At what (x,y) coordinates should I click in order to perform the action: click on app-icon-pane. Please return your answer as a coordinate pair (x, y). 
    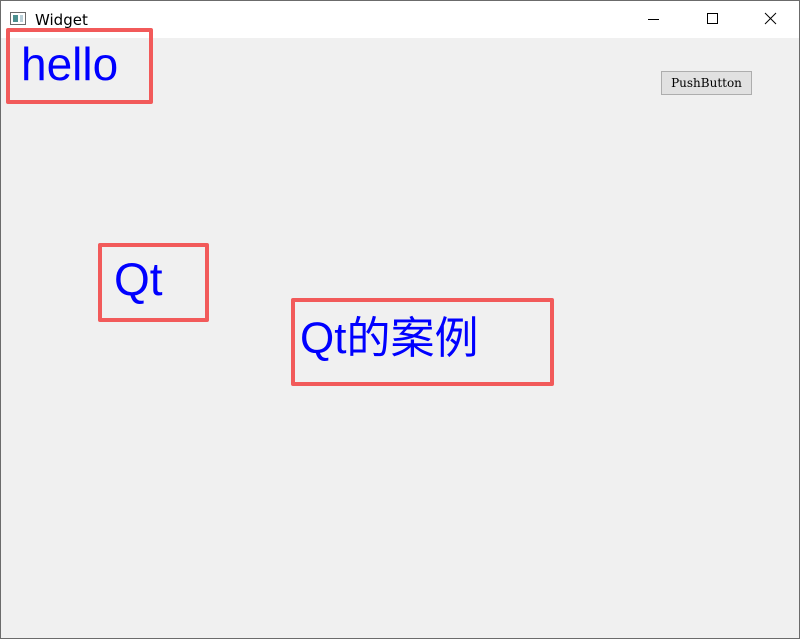
    Looking at the image, I should click on (15, 18).